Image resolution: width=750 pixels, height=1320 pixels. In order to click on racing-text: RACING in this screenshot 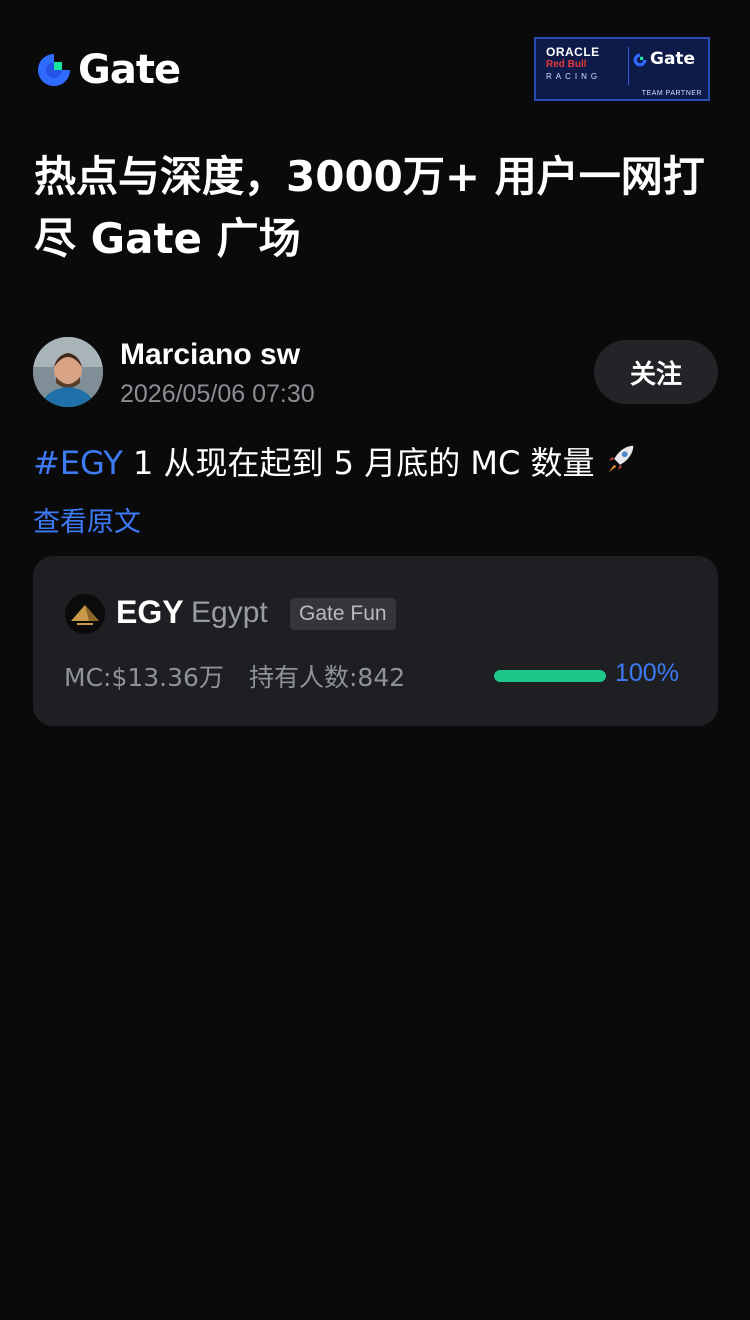, I will do `click(574, 76)`.